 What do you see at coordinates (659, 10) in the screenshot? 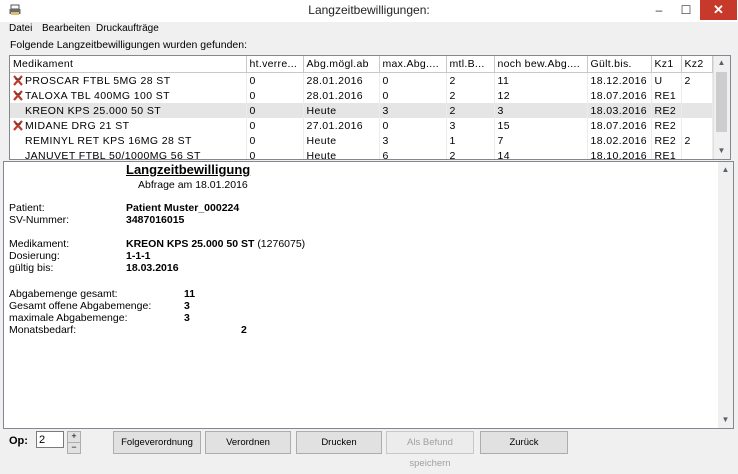
I see `minimize-button: –` at bounding box center [659, 10].